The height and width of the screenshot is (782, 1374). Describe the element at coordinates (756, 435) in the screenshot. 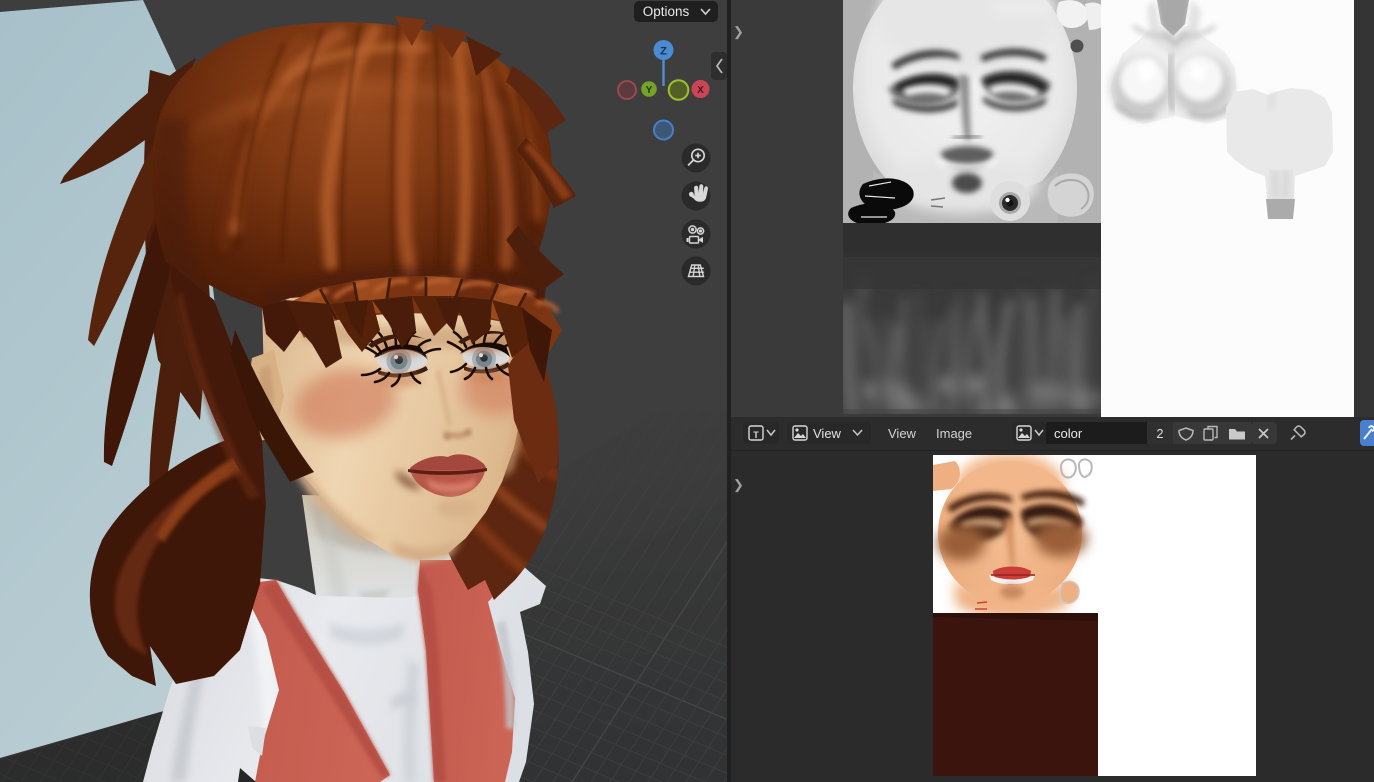

I see `svg-text: T` at that location.